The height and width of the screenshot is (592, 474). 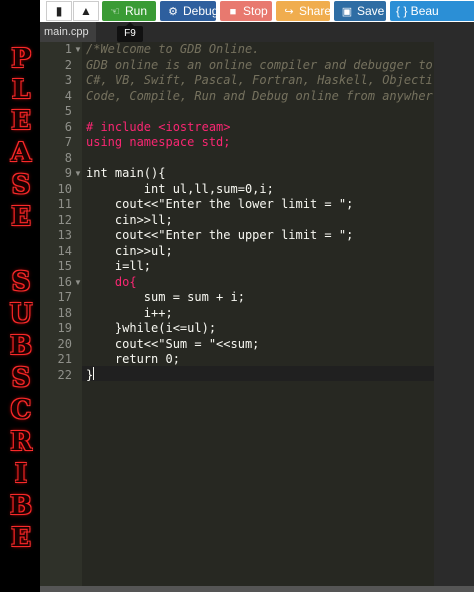 What do you see at coordinates (126, 173) in the screenshot?
I see `code-line: int main(){` at bounding box center [126, 173].